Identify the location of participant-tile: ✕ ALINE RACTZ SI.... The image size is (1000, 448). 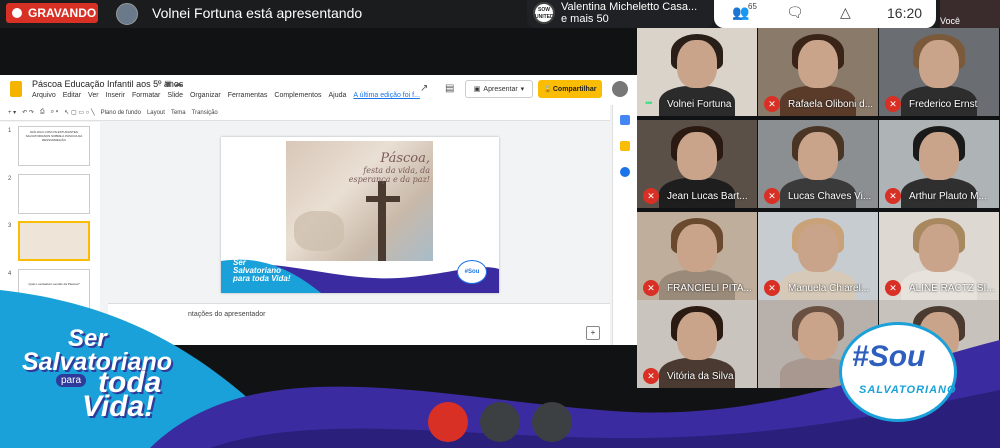
(939, 256).